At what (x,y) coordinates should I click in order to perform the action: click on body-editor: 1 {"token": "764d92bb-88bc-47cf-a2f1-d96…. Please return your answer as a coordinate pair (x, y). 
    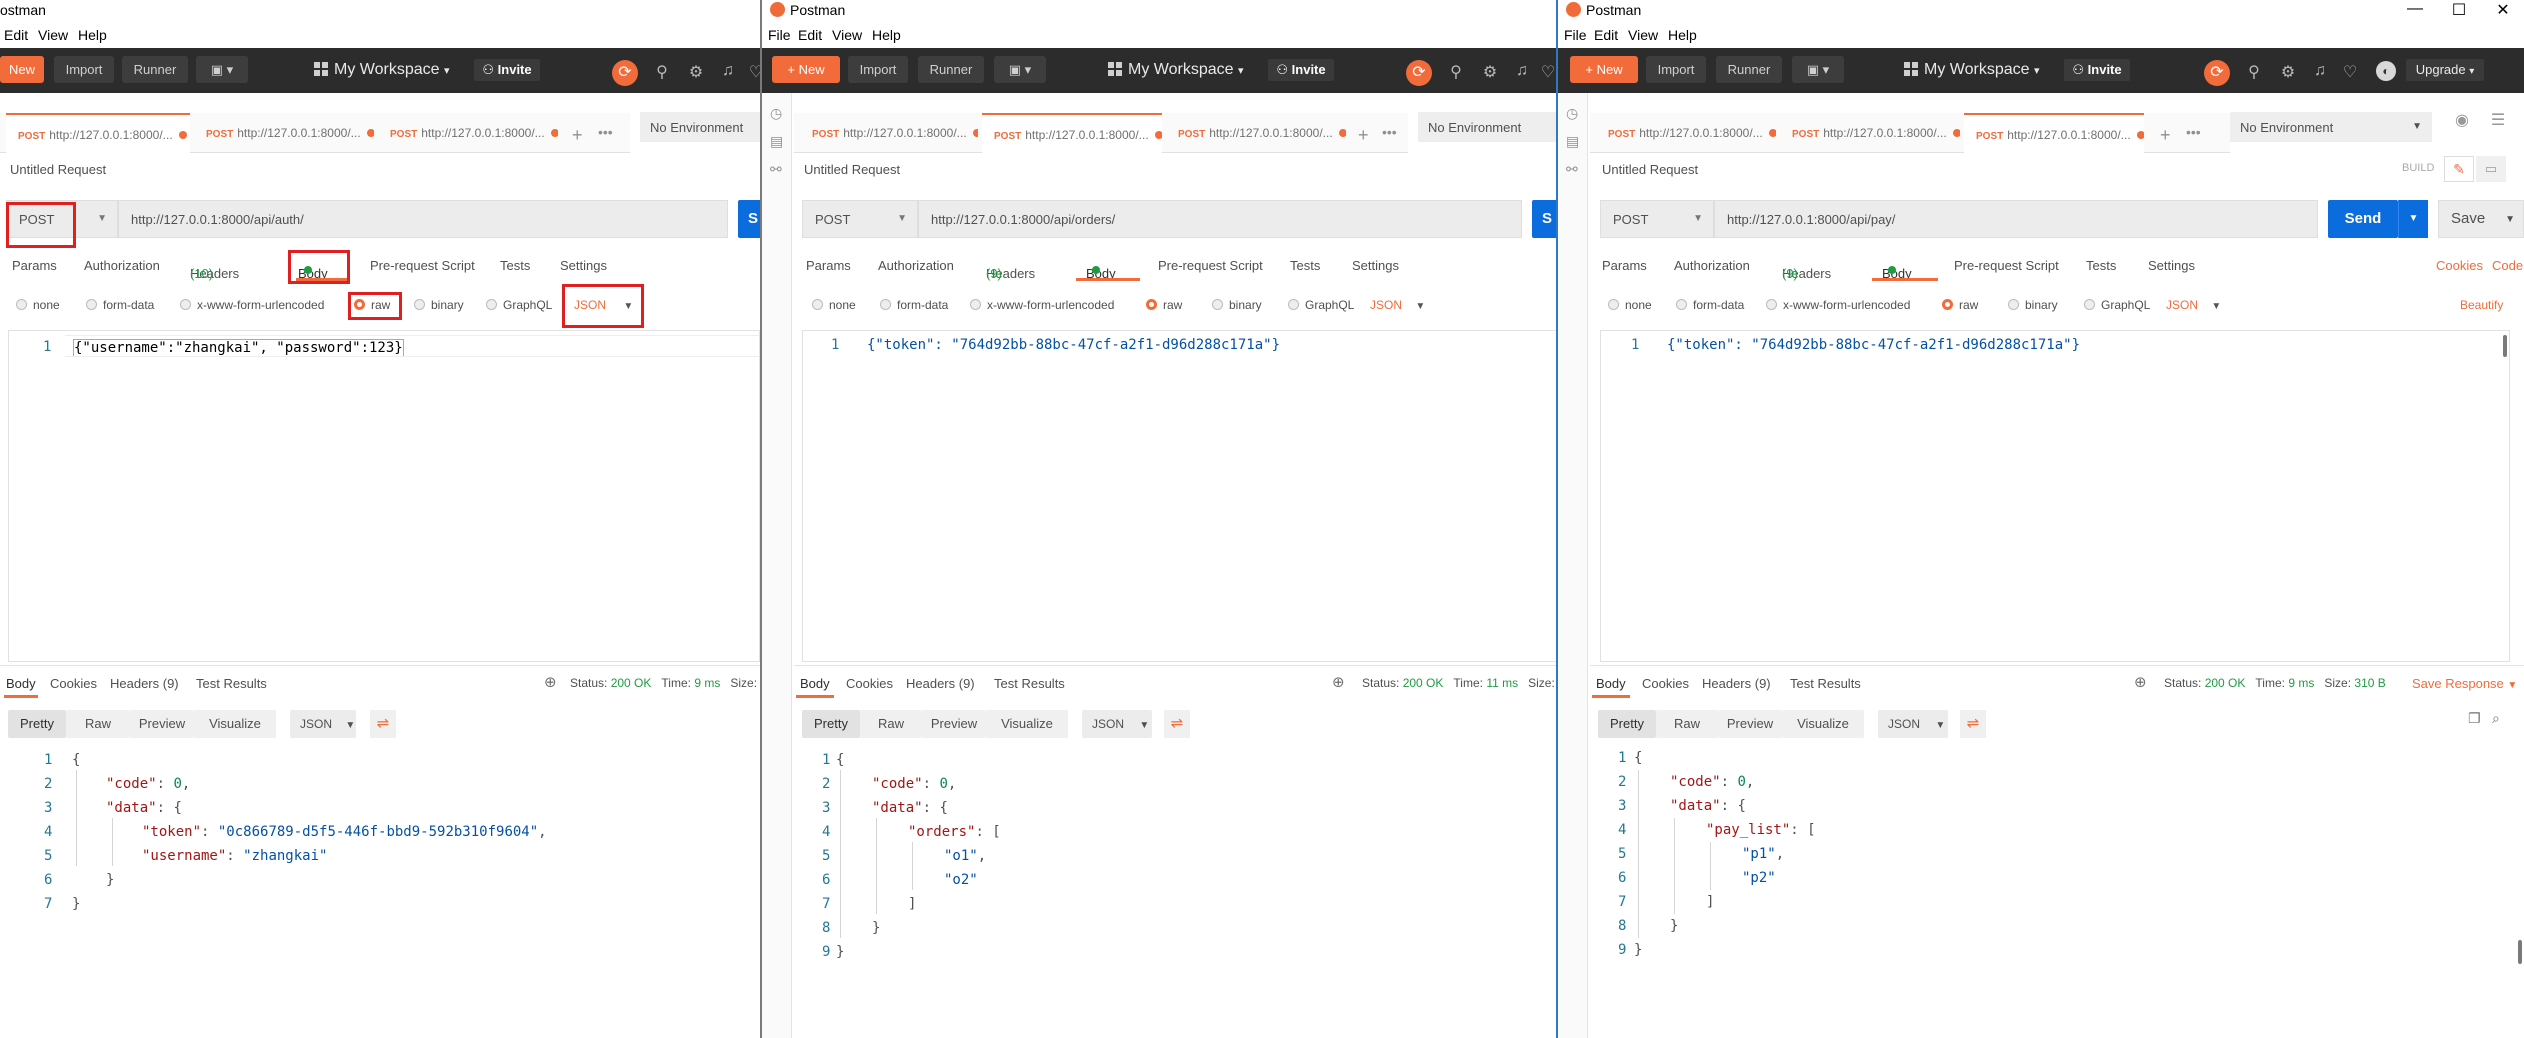
    Looking at the image, I should click on (1179, 496).